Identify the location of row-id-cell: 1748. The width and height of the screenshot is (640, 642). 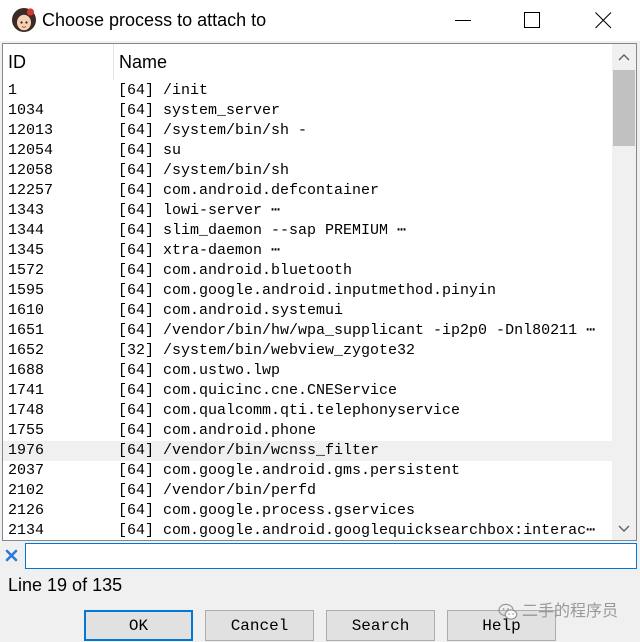
(26, 410).